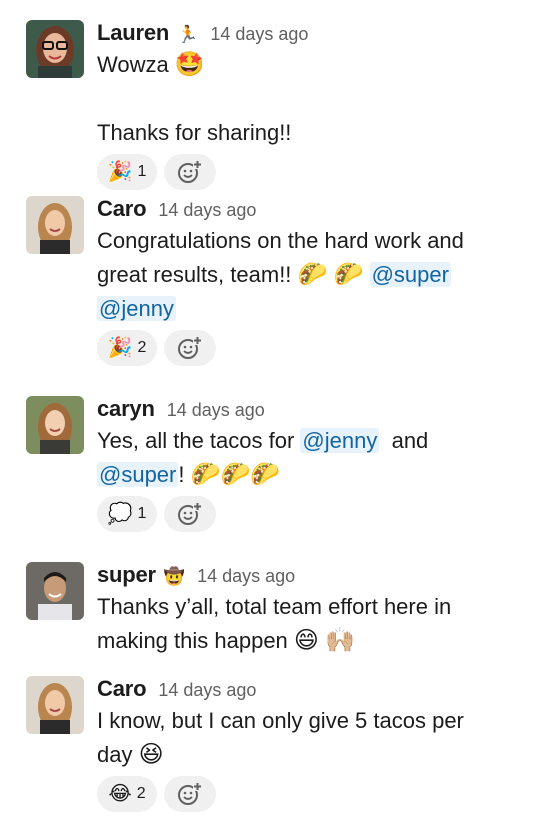  What do you see at coordinates (340, 640) in the screenshot?
I see `raised-hands-emoji-icon: 🙌🏼` at bounding box center [340, 640].